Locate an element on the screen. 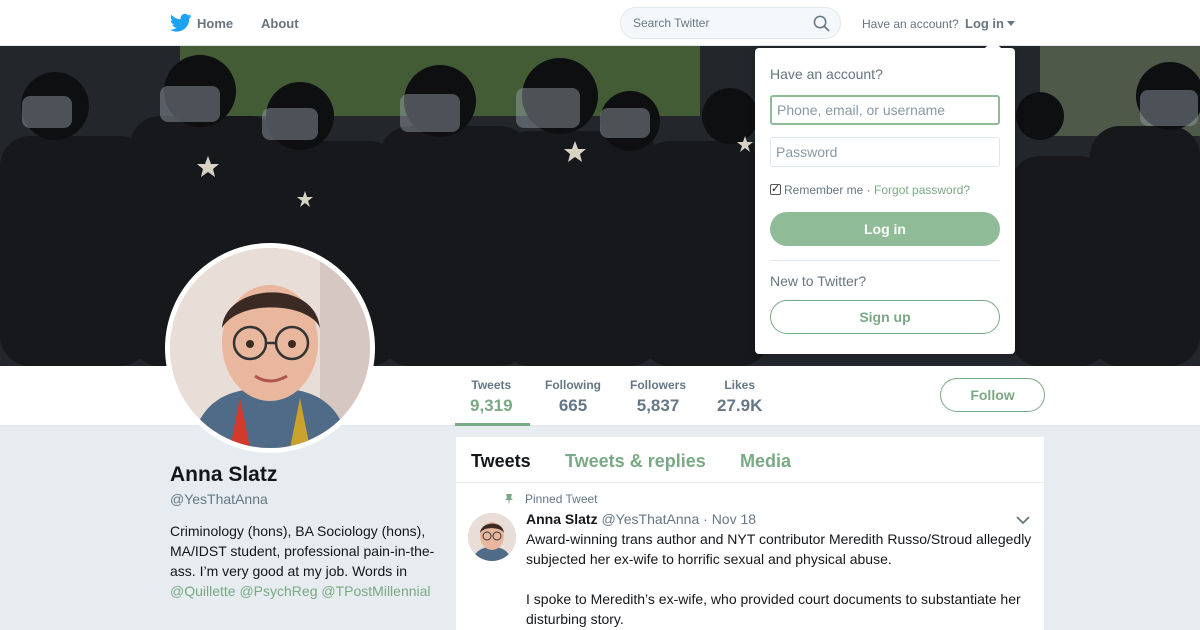  tweet-author-name: Anna Slatz is located at coordinates (562, 519).